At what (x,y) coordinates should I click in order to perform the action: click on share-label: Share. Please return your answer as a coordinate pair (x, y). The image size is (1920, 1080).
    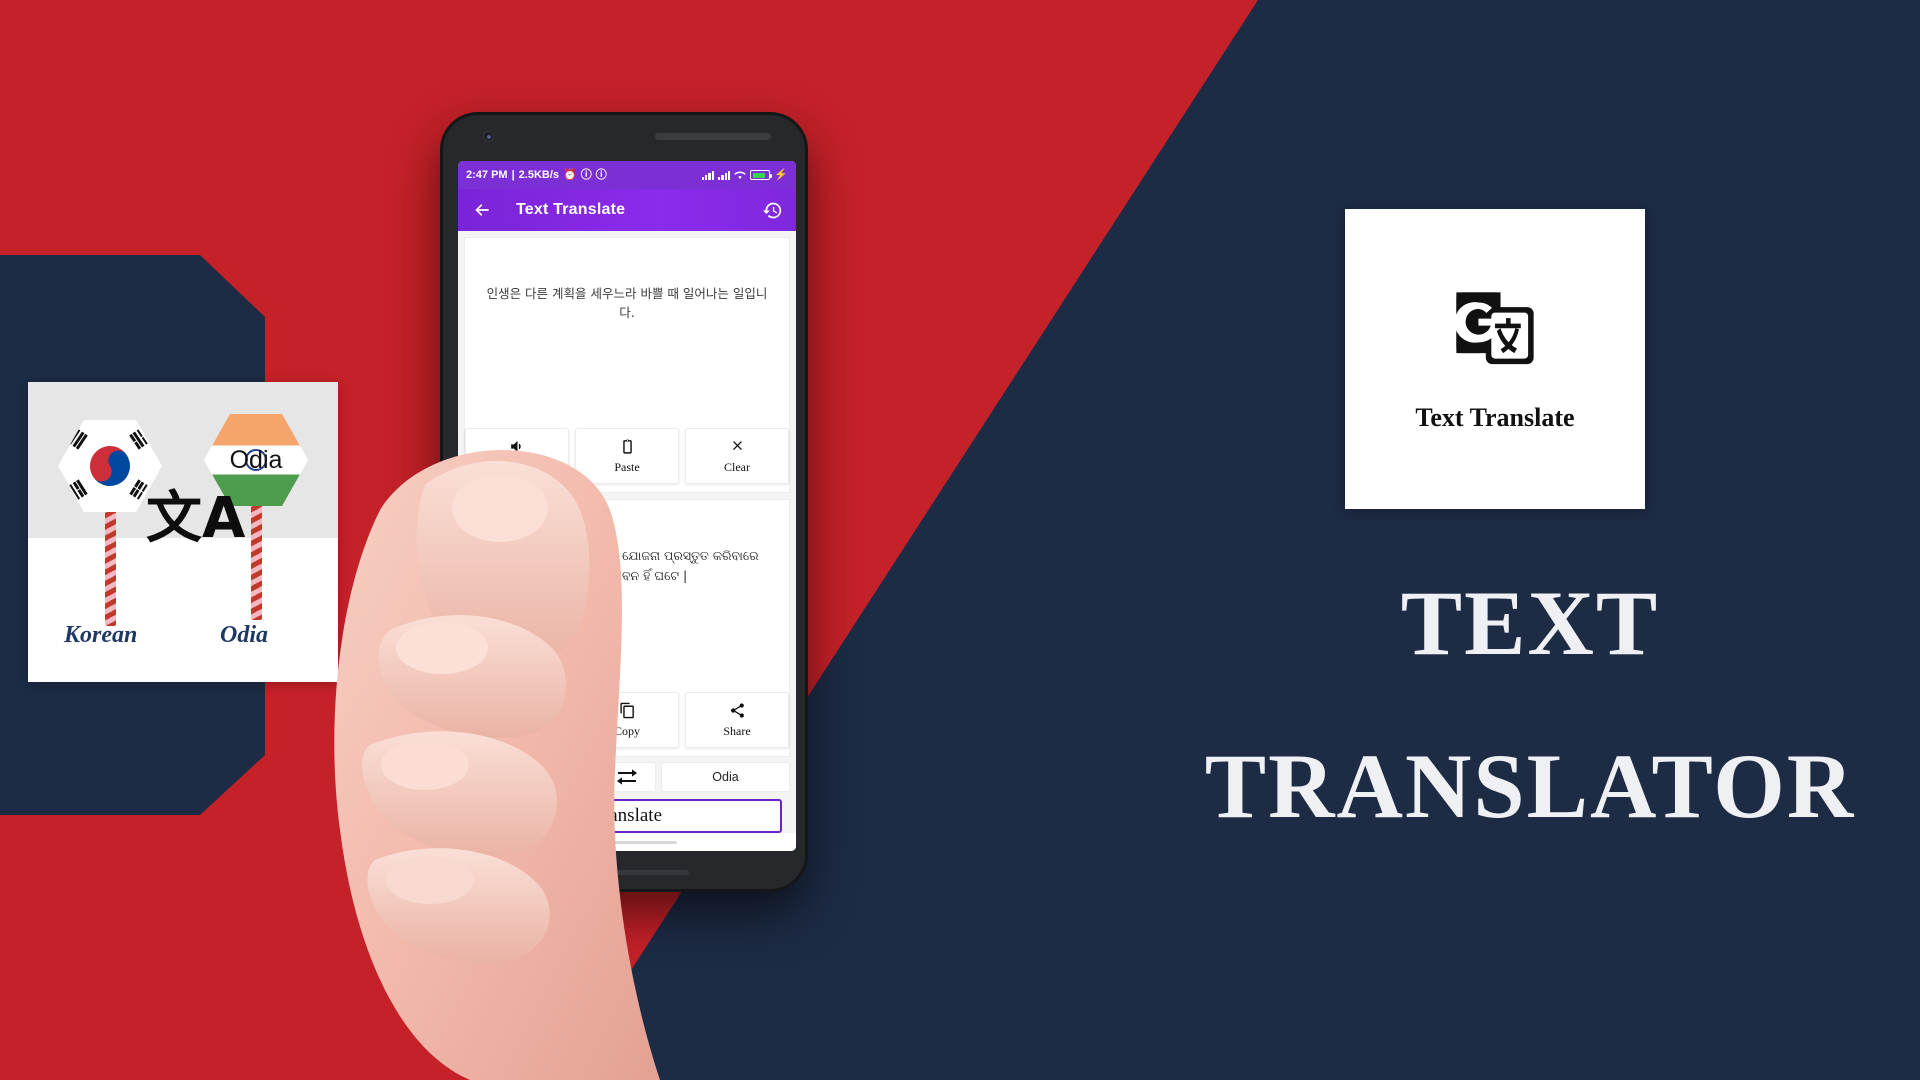
    Looking at the image, I should click on (737, 730).